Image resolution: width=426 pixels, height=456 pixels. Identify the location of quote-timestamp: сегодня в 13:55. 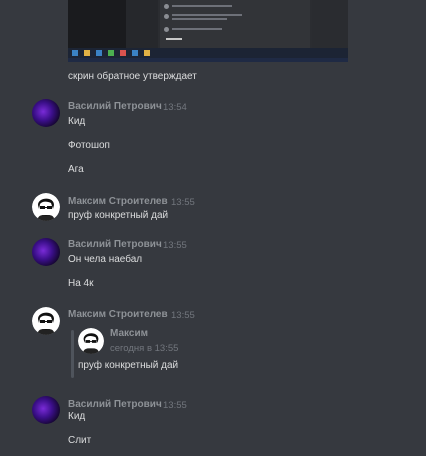
(144, 348).